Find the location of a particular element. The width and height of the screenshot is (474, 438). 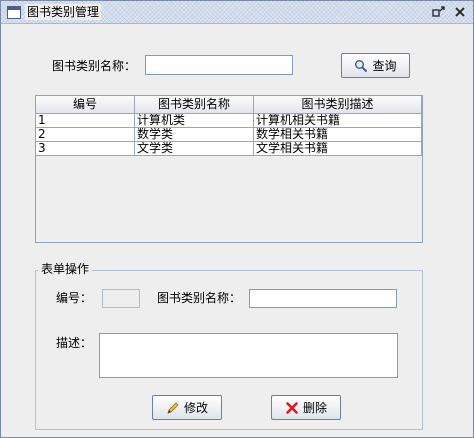

table-cell-name: 文学类 is located at coordinates (194, 149).